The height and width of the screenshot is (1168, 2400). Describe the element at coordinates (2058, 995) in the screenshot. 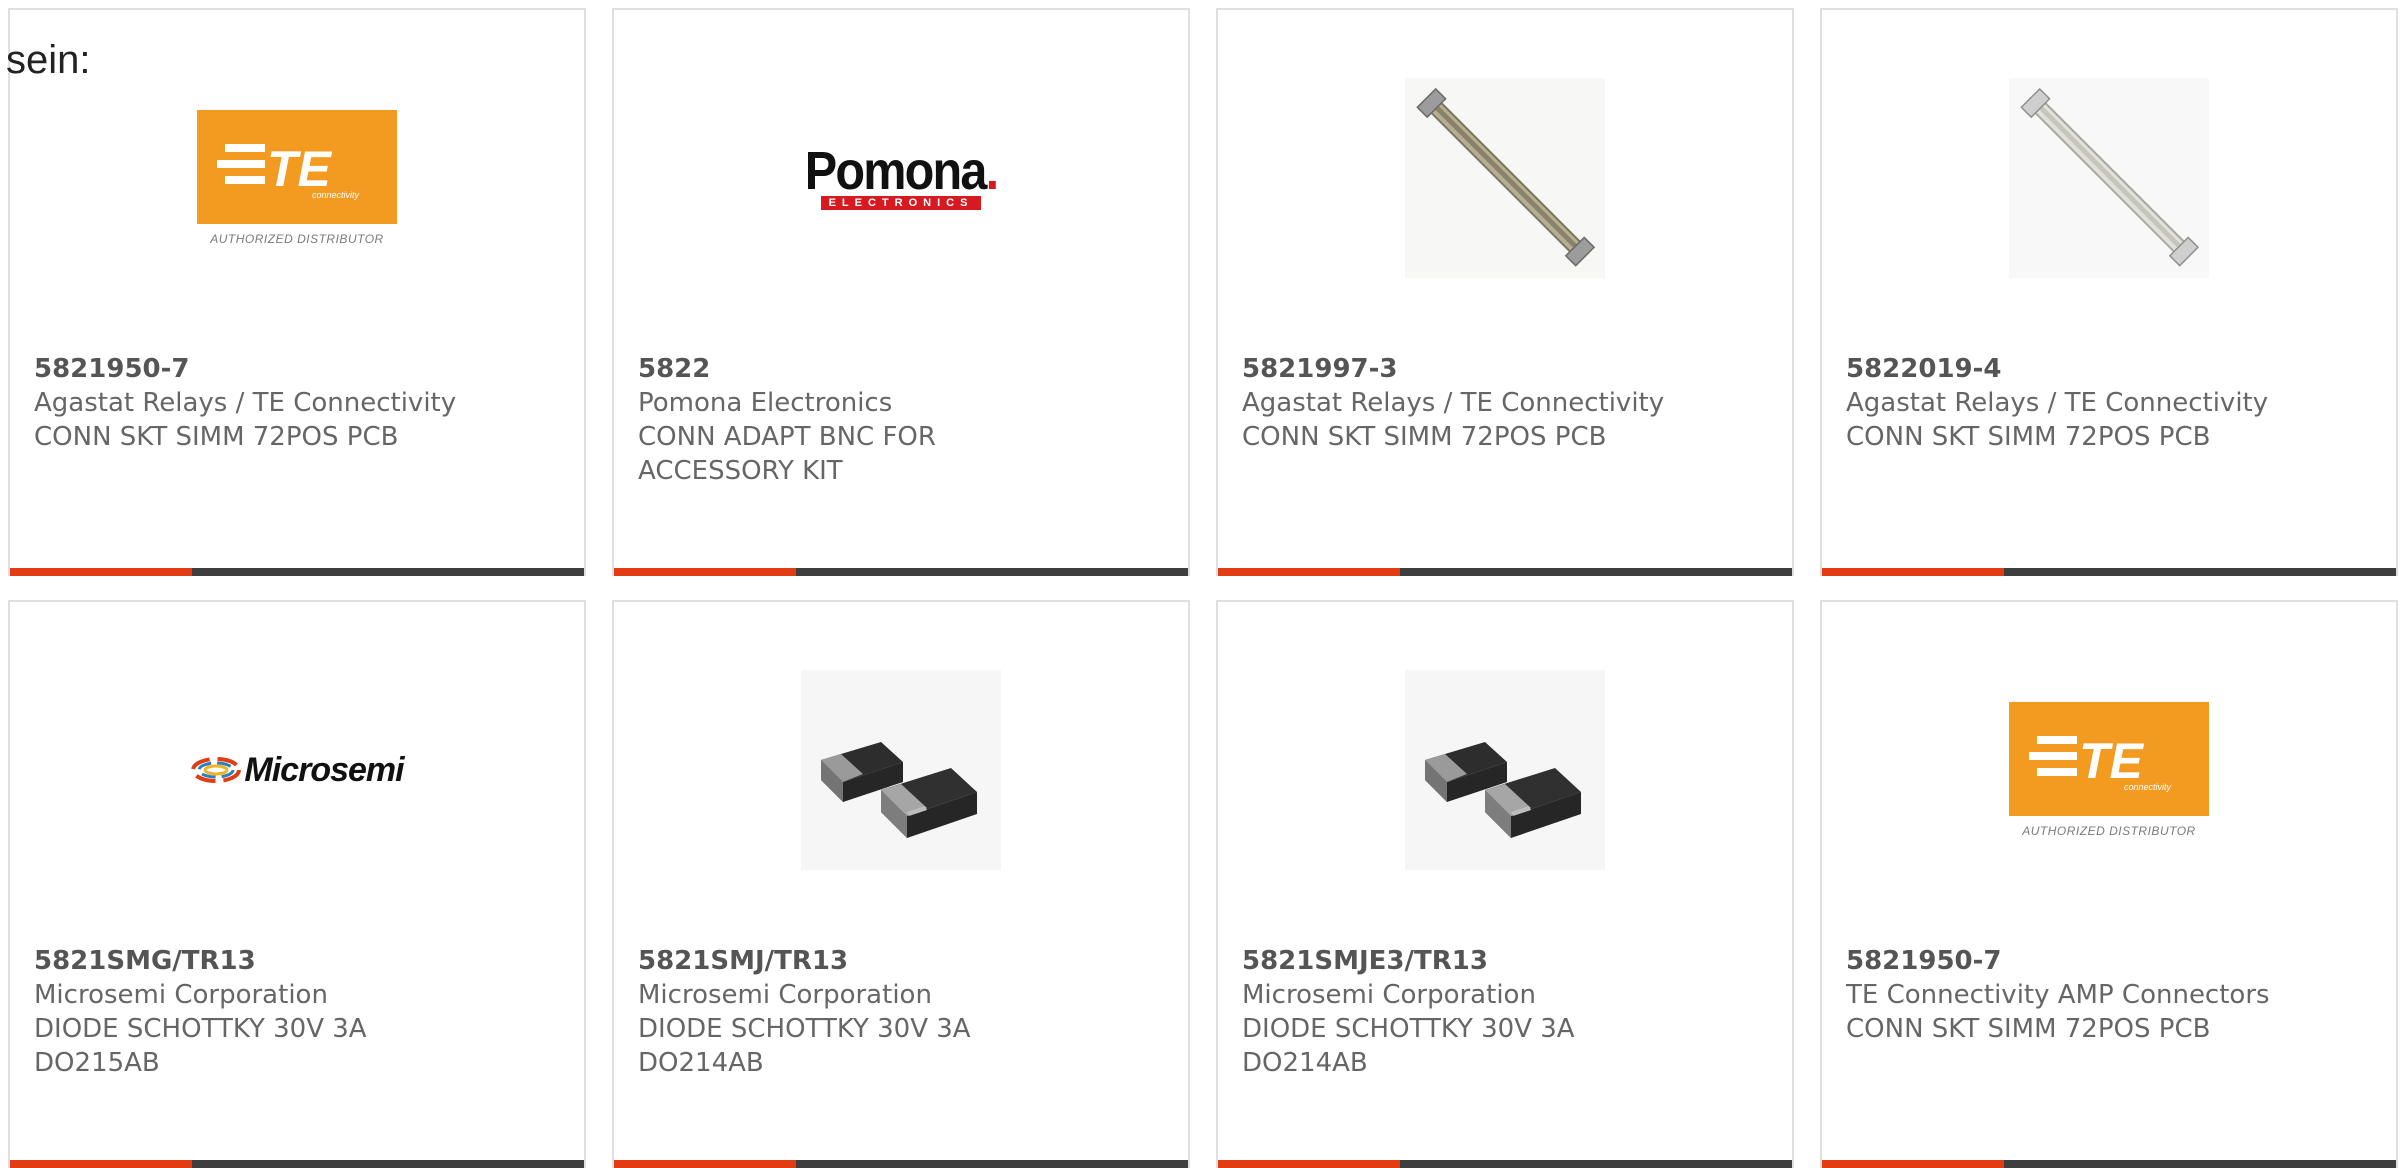

I see `manufacturer: TE Connectivity AMP Connectors` at that location.